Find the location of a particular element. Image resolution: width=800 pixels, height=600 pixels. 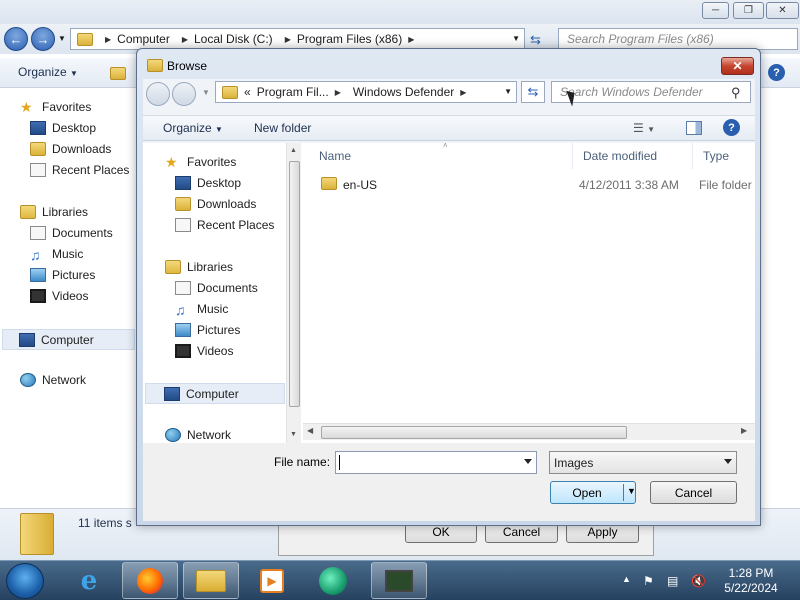

crumb-overflow: « is located at coordinates (247, 92).